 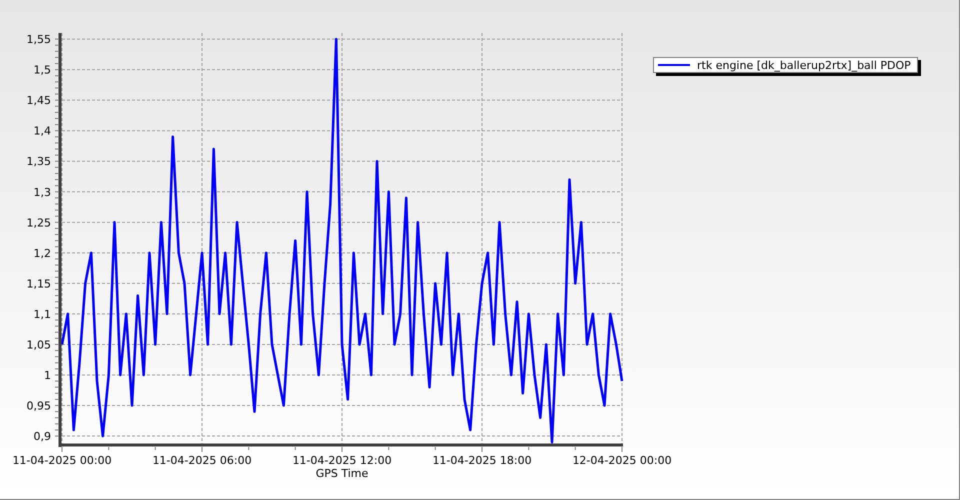 I want to click on axis-tick-label: 11-04-2025 18:00, so click(x=482, y=460).